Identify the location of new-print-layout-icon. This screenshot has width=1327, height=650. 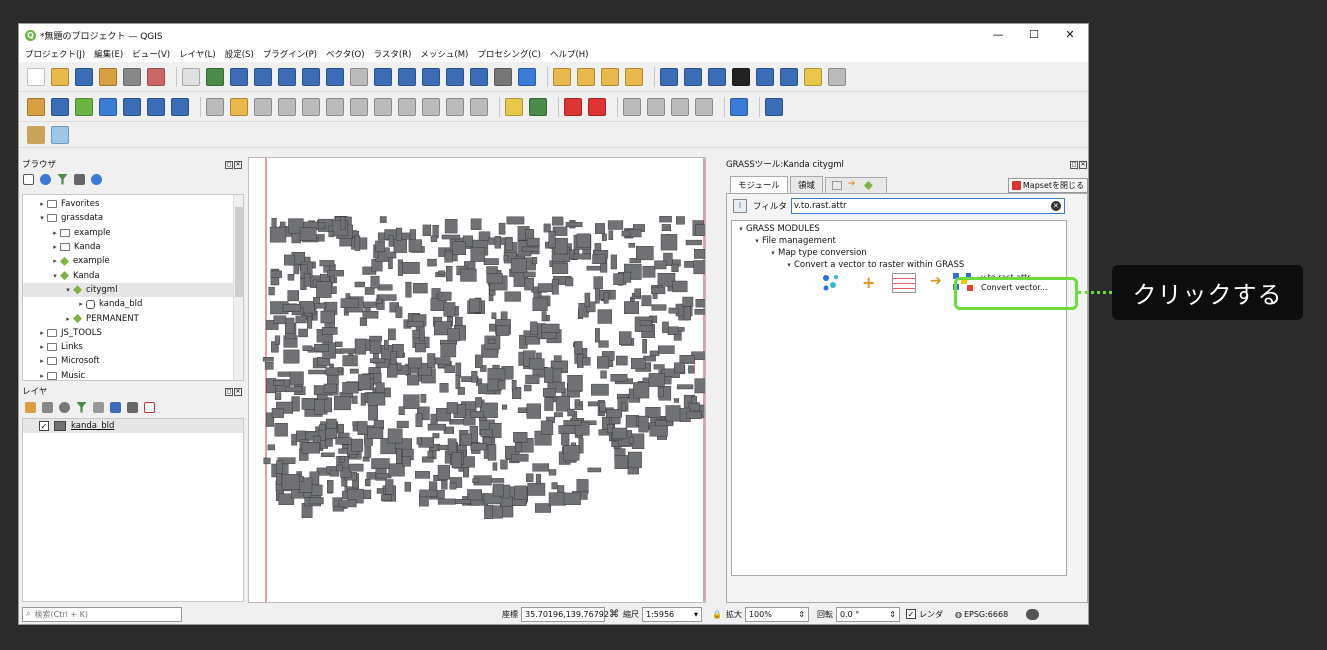
(108, 76).